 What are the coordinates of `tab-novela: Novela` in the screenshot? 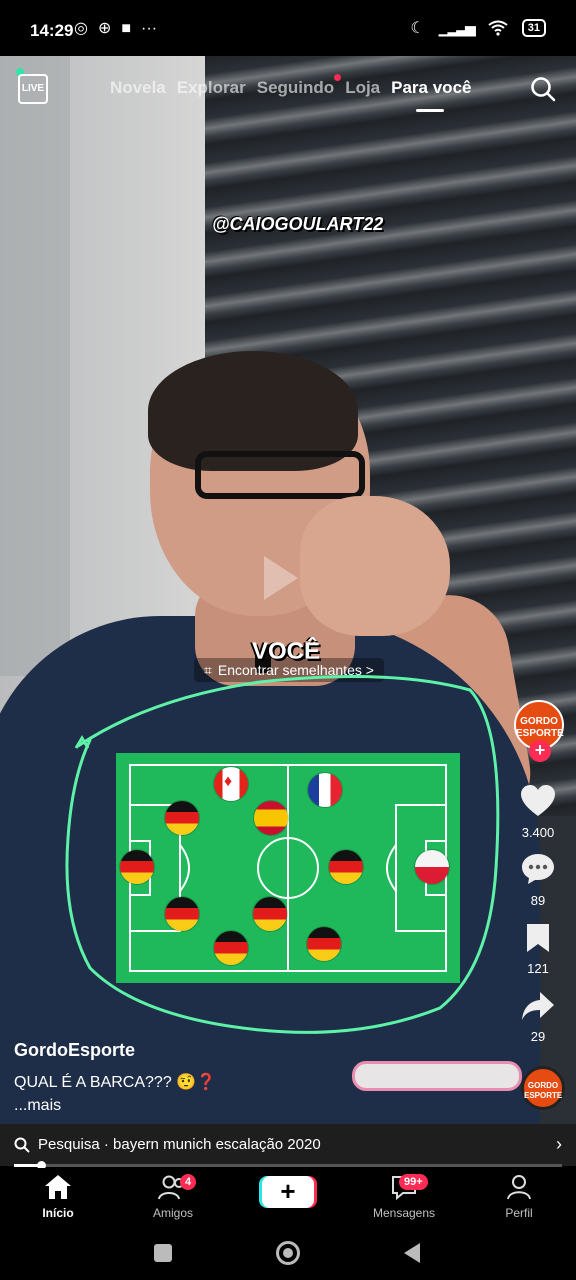 It's located at (138, 88).